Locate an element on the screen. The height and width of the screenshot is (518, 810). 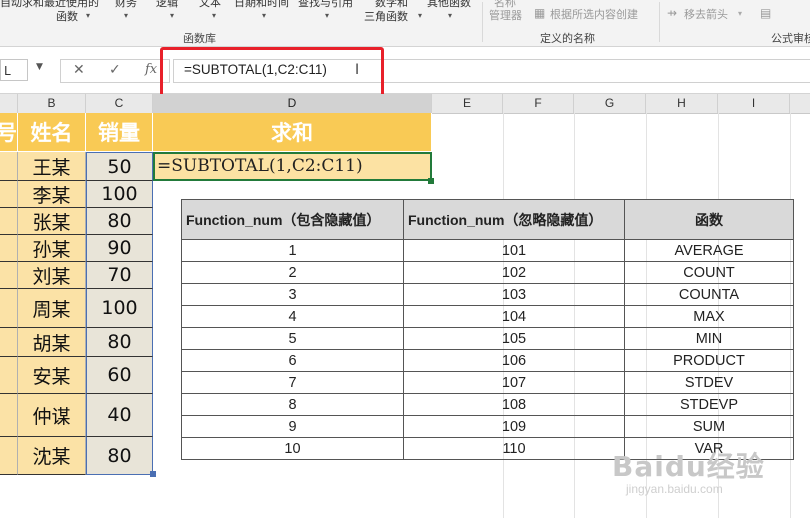
name-cell: 王某 is located at coordinates (52, 166).